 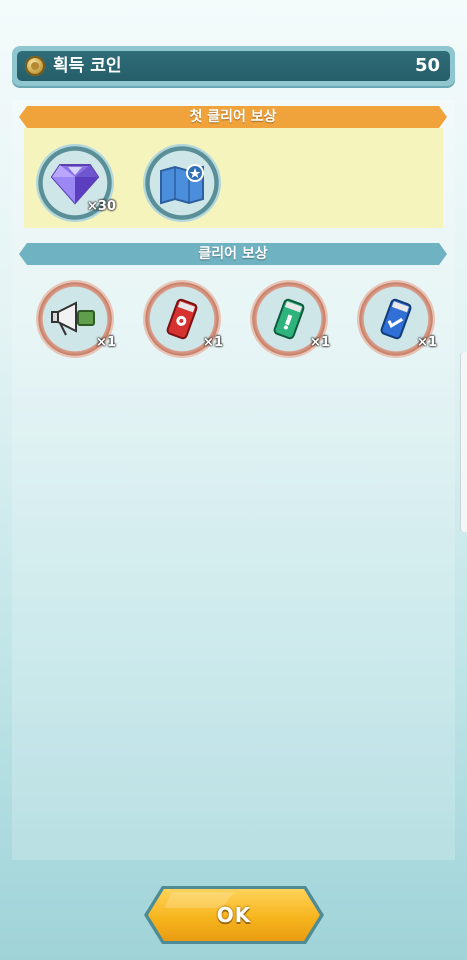 I want to click on ok-button: OK, so click(x=234, y=915).